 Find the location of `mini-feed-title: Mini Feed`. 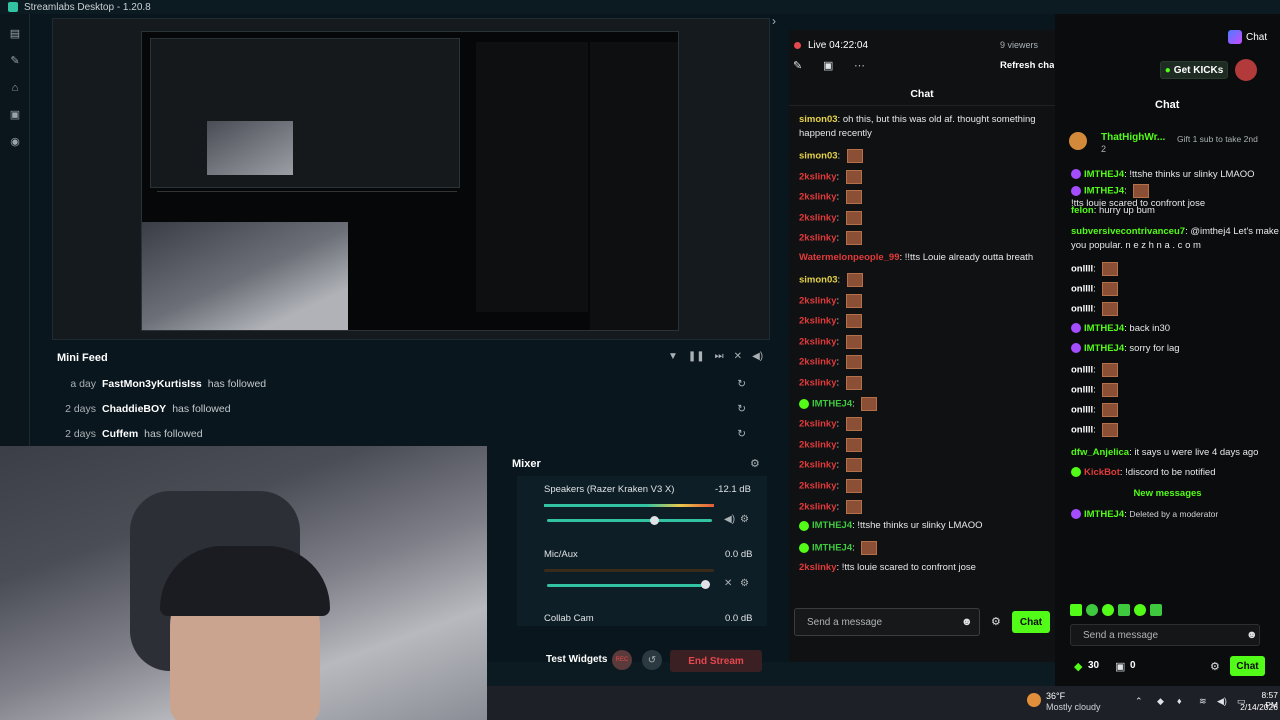

mini-feed-title: Mini Feed is located at coordinates (82, 358).